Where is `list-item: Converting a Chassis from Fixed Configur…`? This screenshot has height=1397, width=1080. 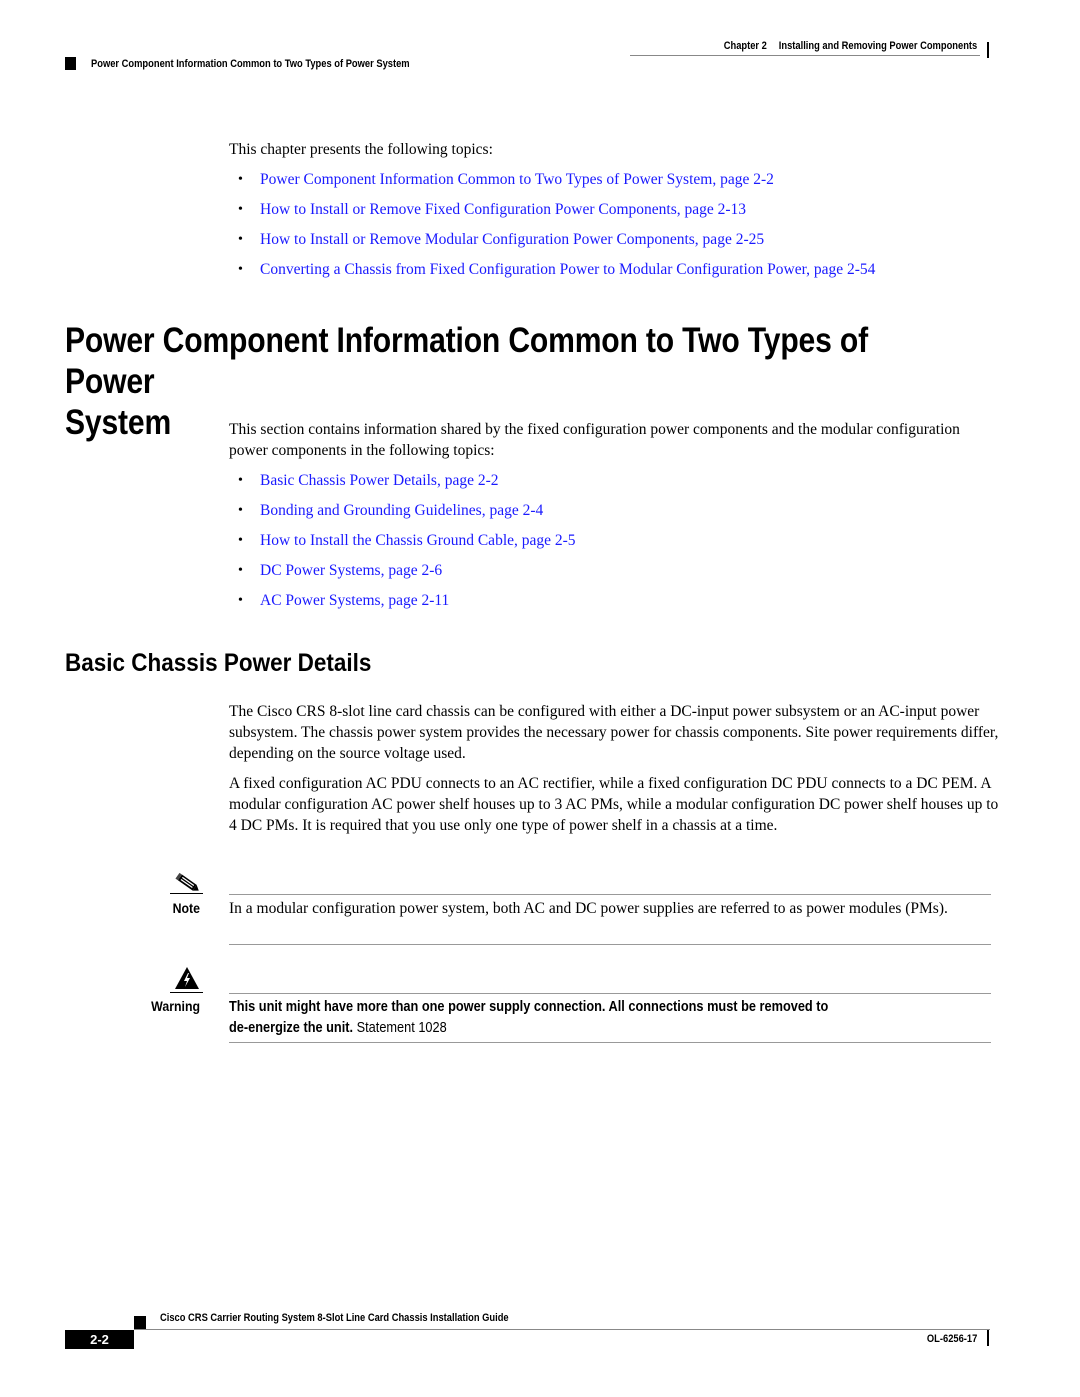
list-item: Converting a Chassis from Fixed Configur… is located at coordinates (552, 274).